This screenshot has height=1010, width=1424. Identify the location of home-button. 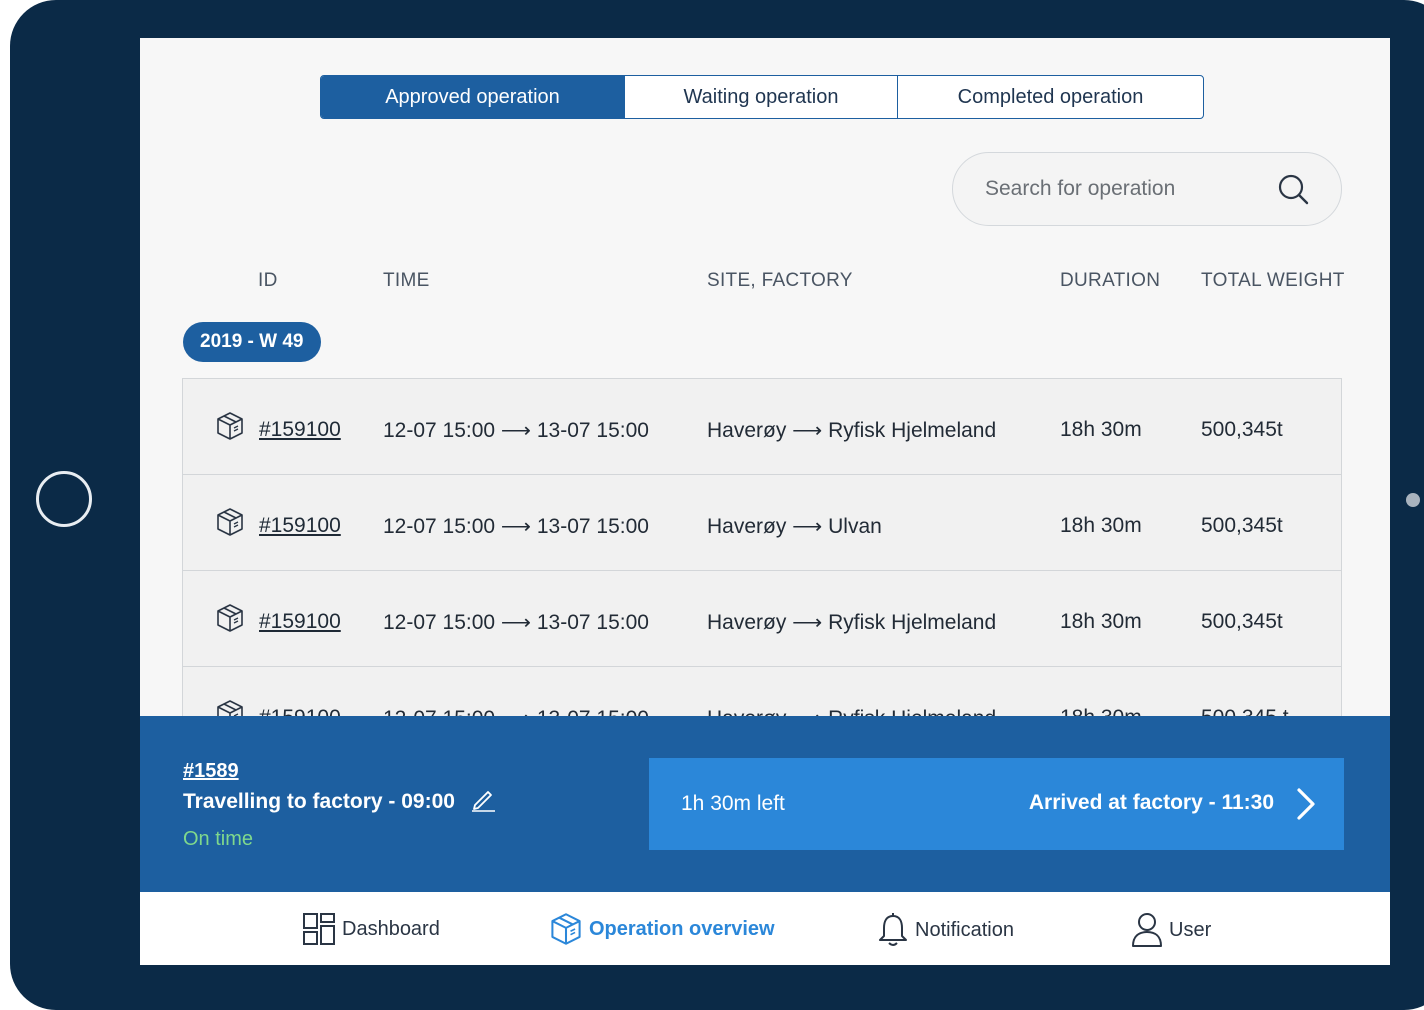
(64, 499).